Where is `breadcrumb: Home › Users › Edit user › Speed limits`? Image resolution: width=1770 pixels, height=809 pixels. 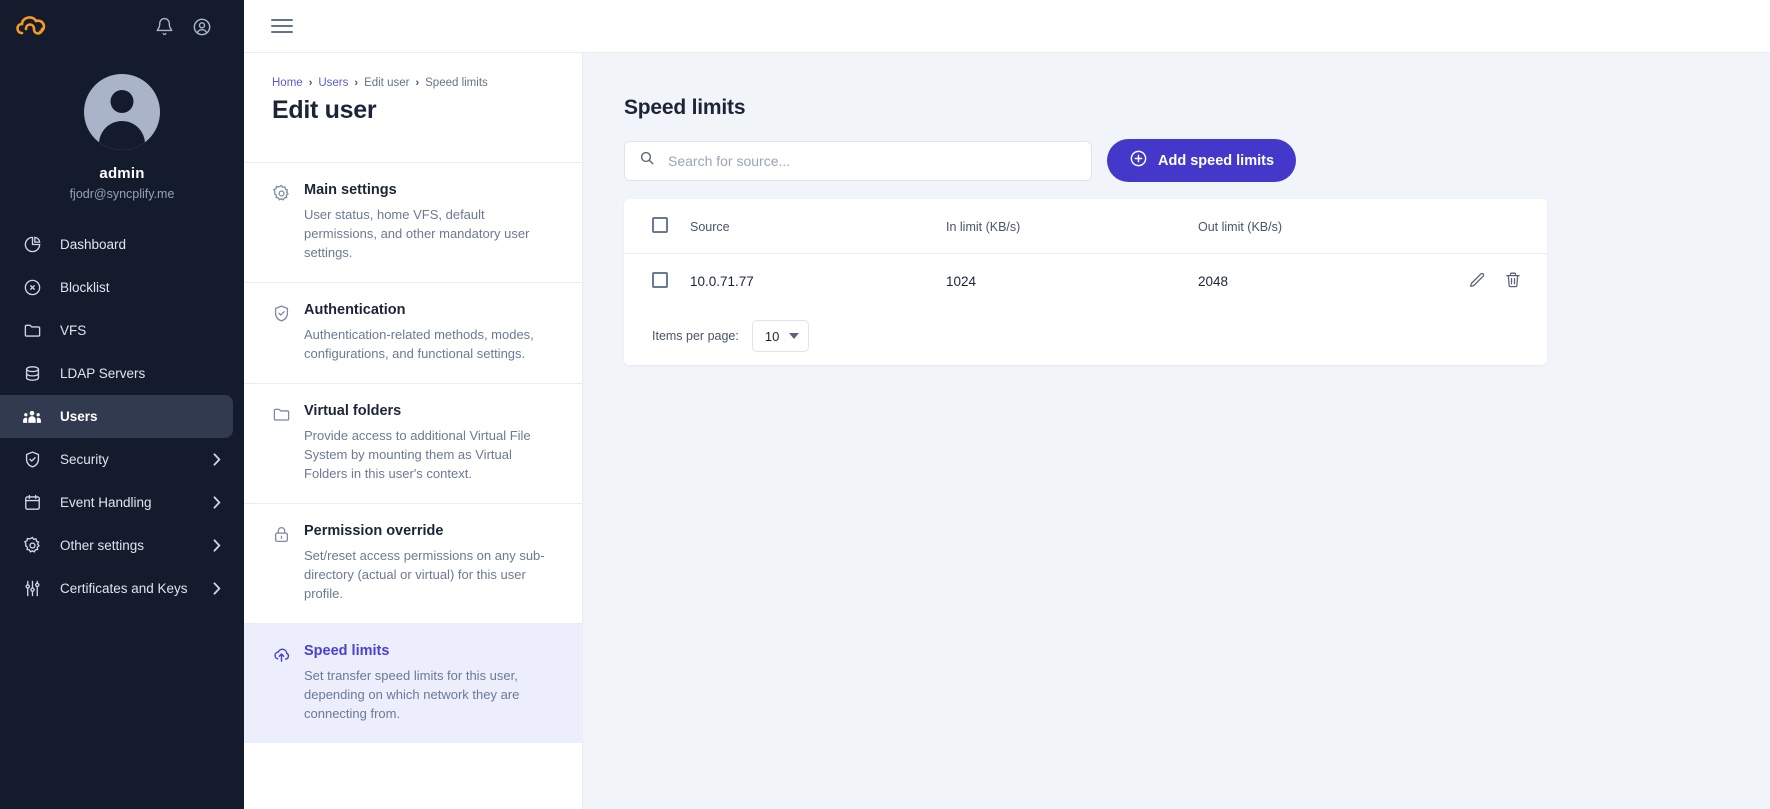 breadcrumb: Home › Users › Edit user › Speed limits is located at coordinates (413, 83).